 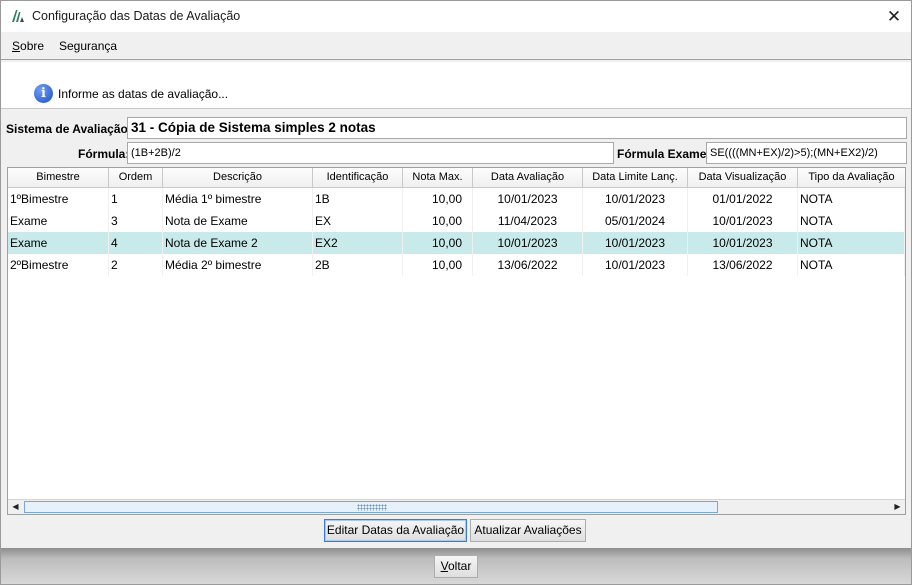 What do you see at coordinates (104, 154) in the screenshot?
I see `formula-label: Fórmula:` at bounding box center [104, 154].